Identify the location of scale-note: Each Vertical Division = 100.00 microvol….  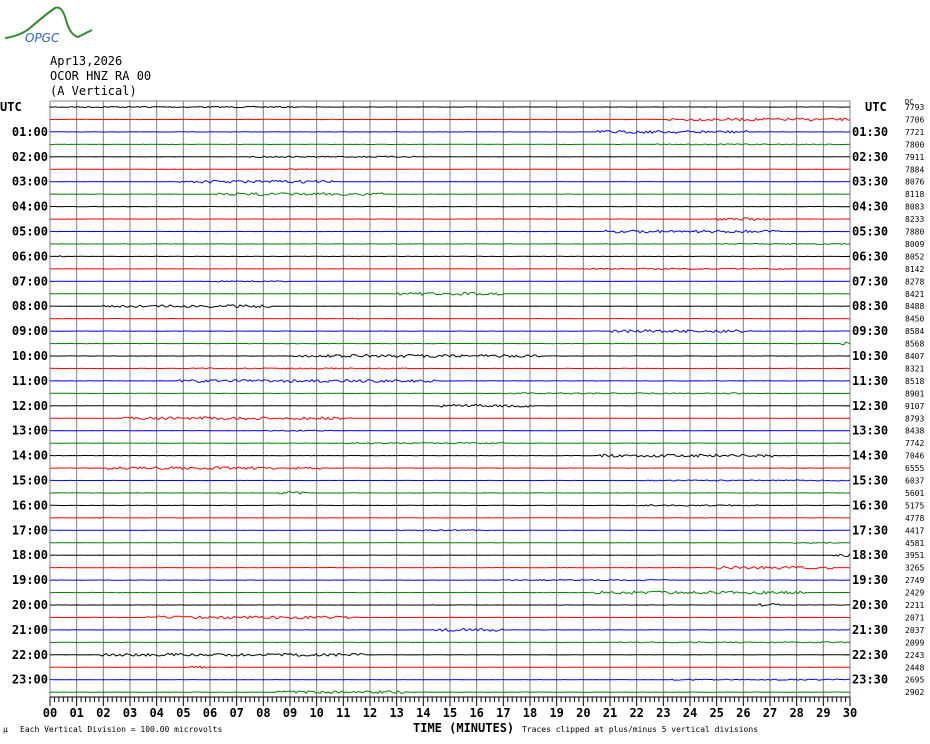
(121, 729).